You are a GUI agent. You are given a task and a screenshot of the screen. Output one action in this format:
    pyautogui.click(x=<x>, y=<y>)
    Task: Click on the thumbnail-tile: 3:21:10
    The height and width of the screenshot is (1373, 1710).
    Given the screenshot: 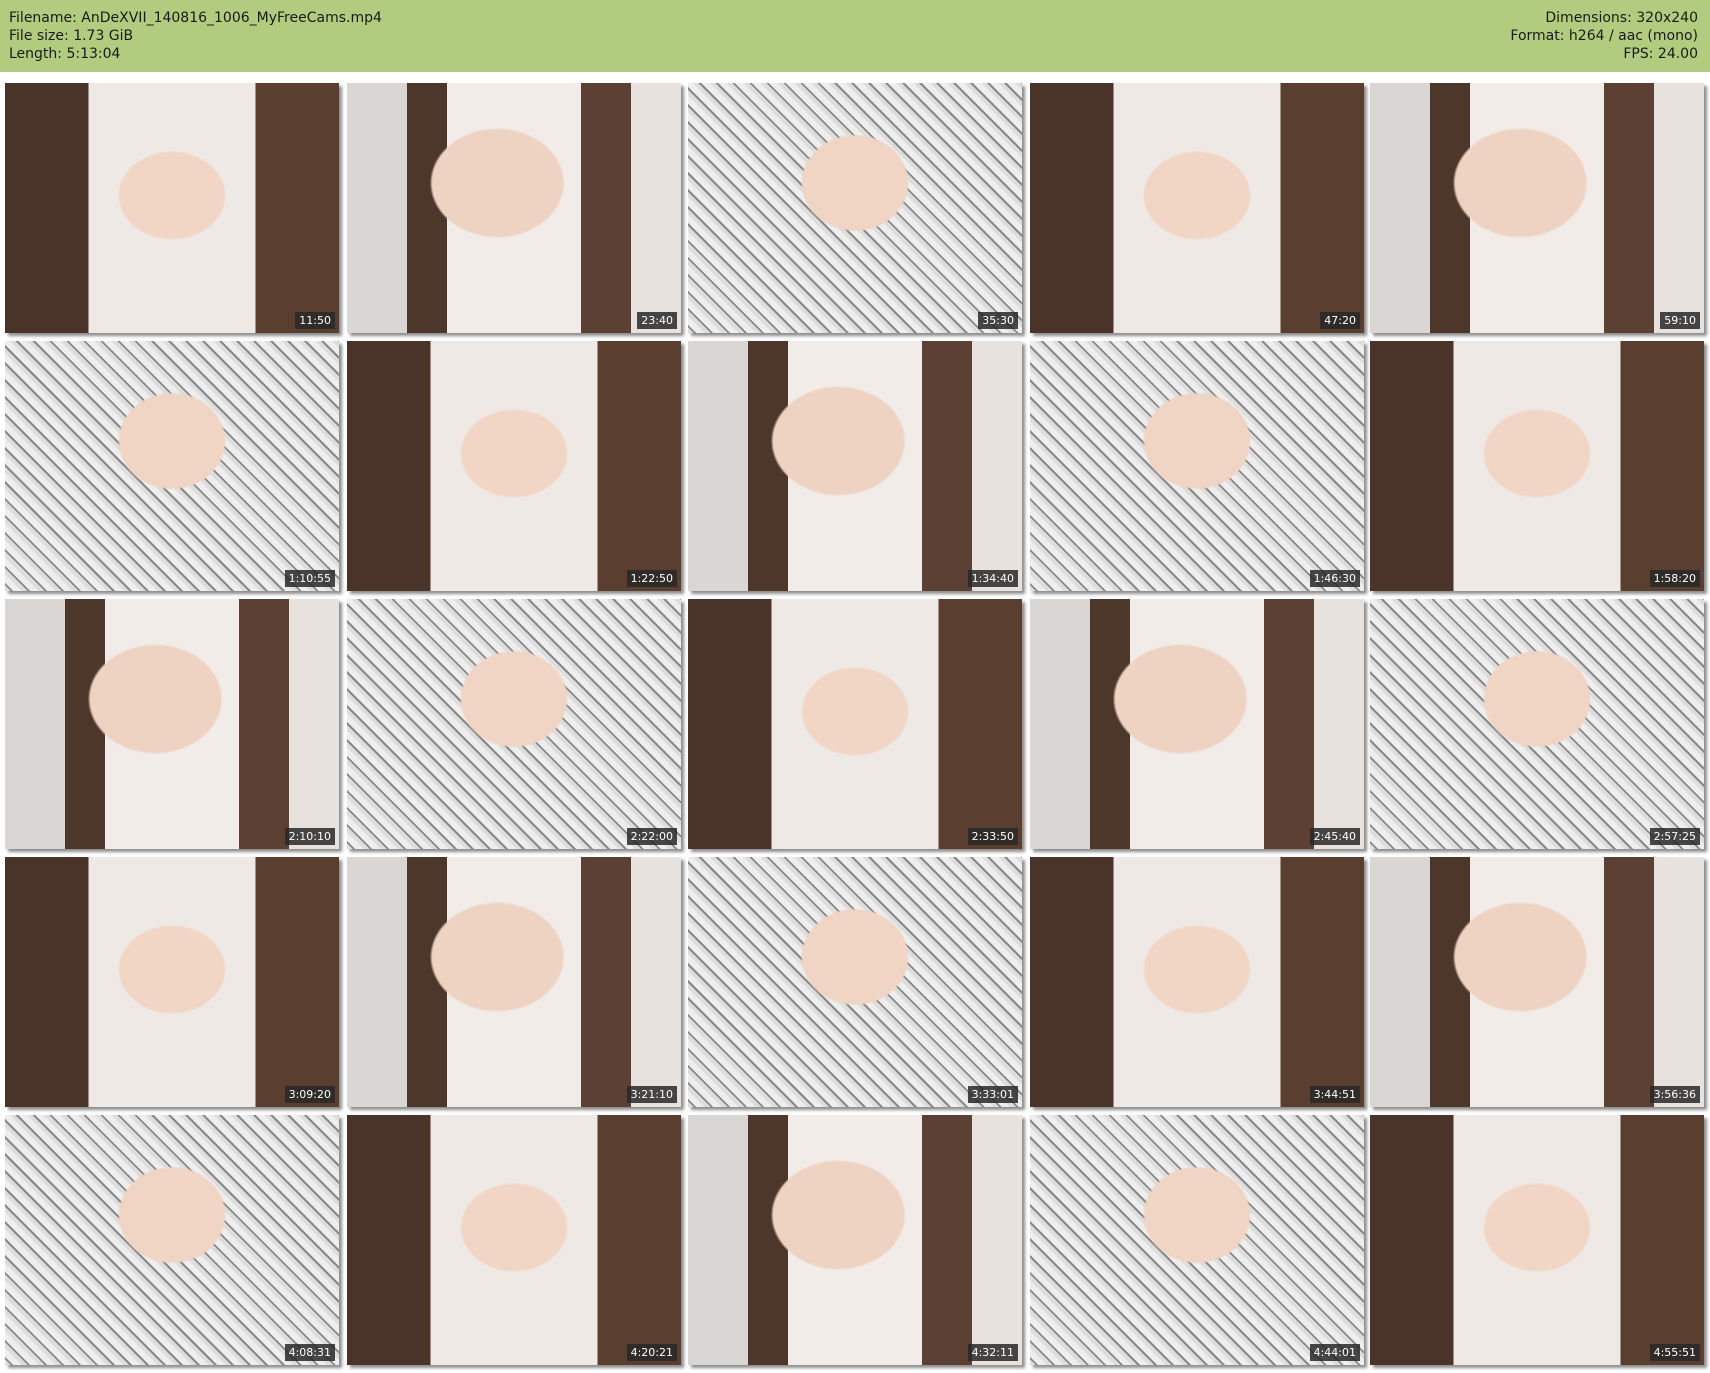 What is the action you would take?
    pyautogui.click(x=514, y=982)
    